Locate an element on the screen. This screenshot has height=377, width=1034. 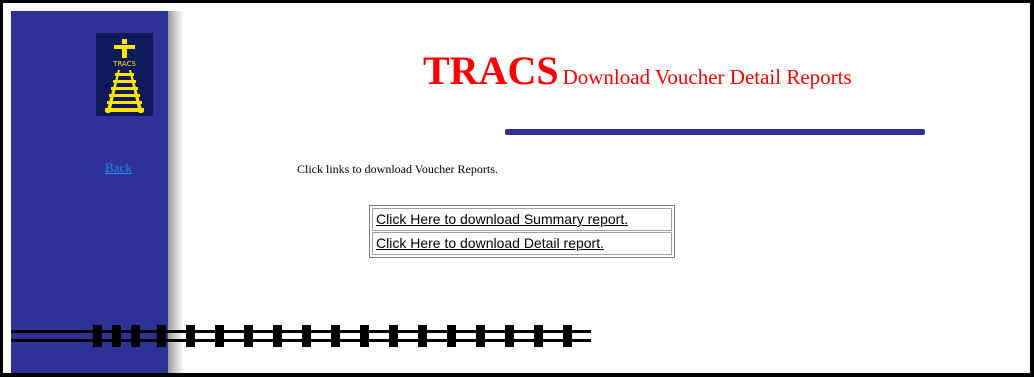
railroad-track-decoration-icon is located at coordinates (301, 336).